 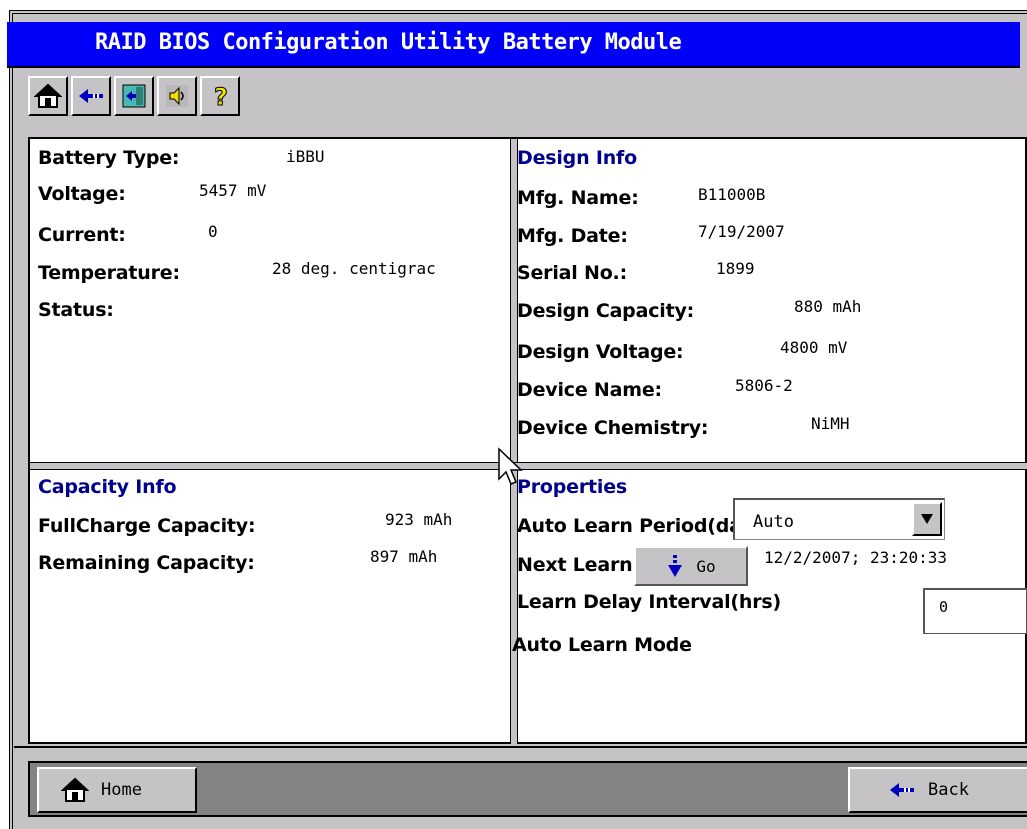 I want to click on mfg-date-value: 7/19/2007, so click(x=741, y=231).